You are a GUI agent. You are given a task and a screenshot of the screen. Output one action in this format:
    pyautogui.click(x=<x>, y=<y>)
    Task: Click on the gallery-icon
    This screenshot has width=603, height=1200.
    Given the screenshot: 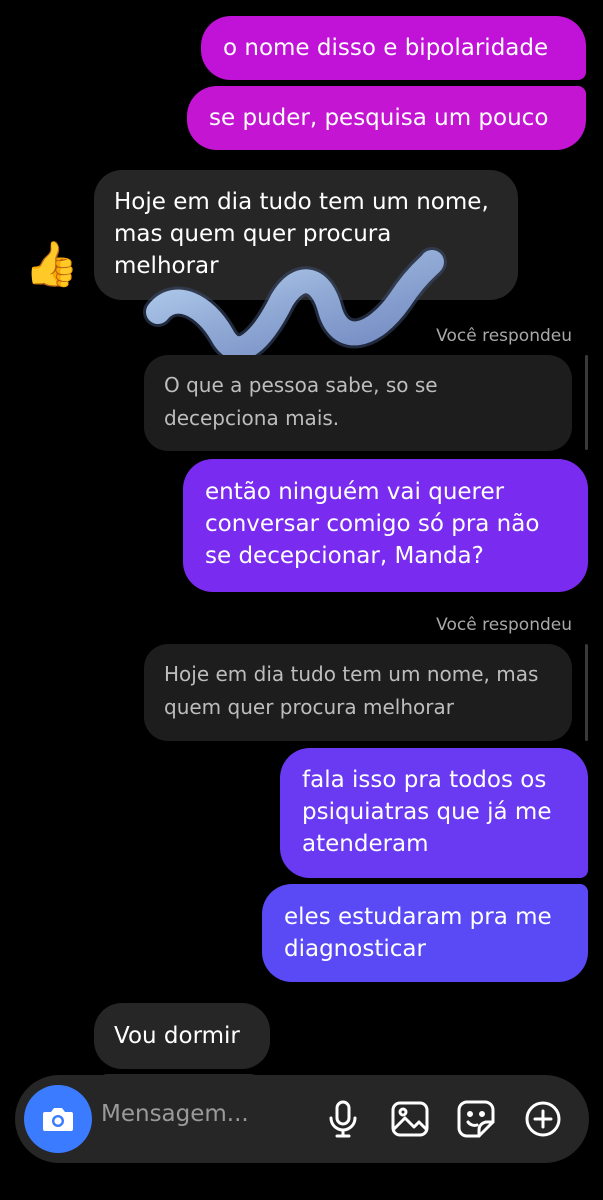 What is the action you would take?
    pyautogui.click(x=410, y=1119)
    